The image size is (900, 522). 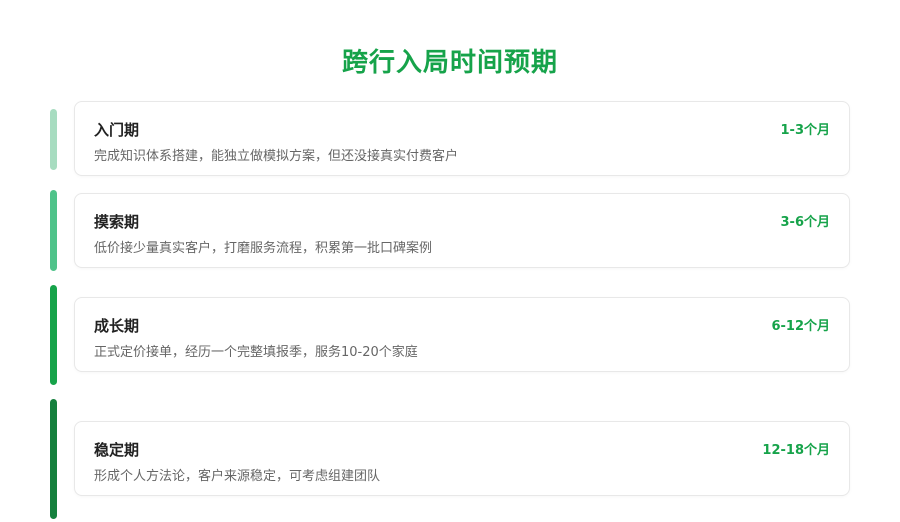 I want to click on stage-card-growth: 成长期 6-12个月 正式定价接单，经历一个完整填报季，服务10-20个家庭, so click(x=462, y=334).